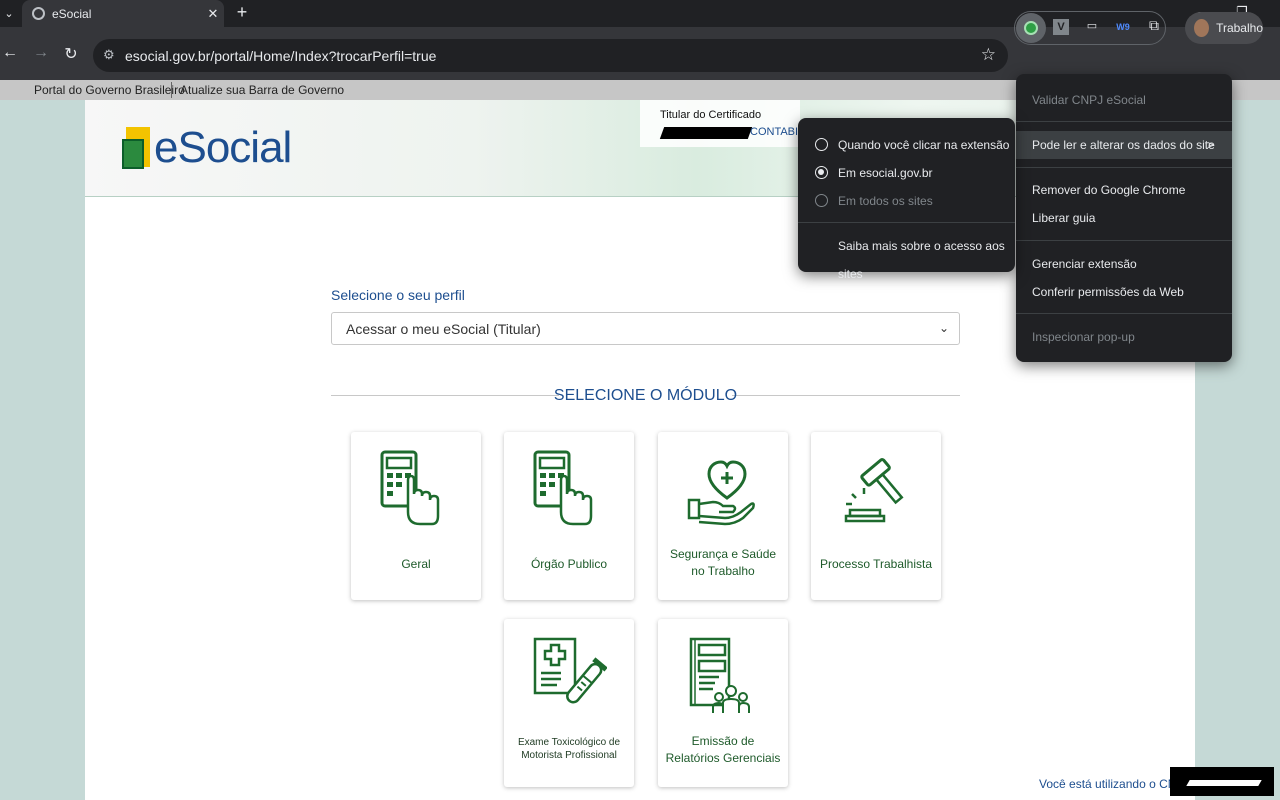 This screenshot has height=800, width=1280. I want to click on module-card-geral: Geral, so click(416, 516).